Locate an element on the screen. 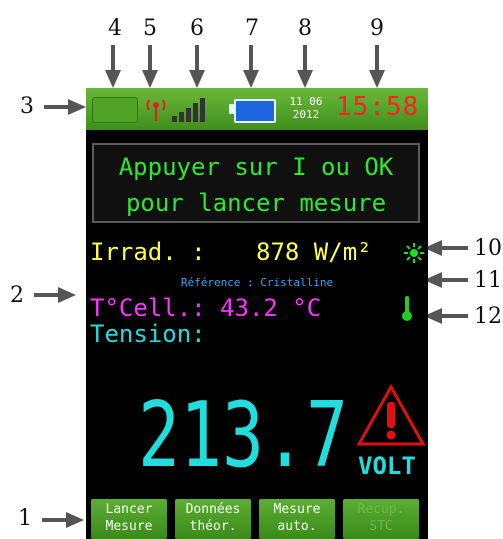  message-line-2: pour lancer mesure is located at coordinates (256, 203).